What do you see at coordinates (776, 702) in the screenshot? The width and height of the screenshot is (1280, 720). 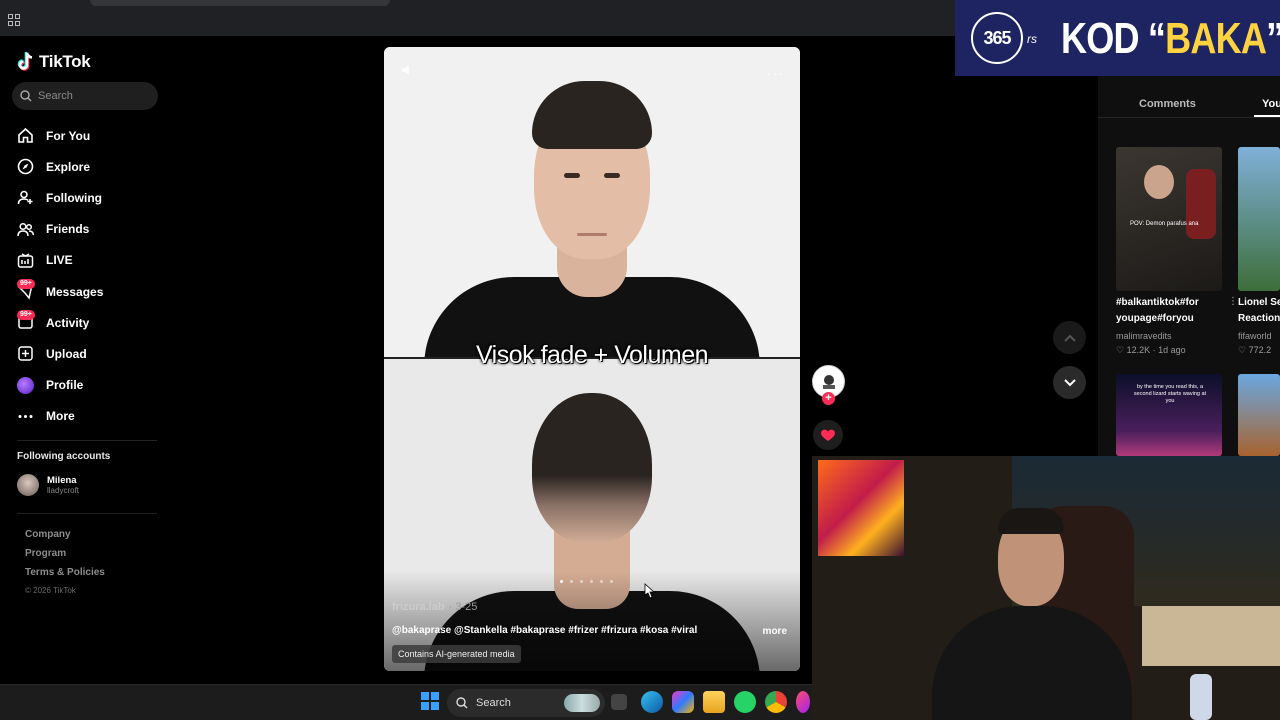 I see `chrome-icon` at bounding box center [776, 702].